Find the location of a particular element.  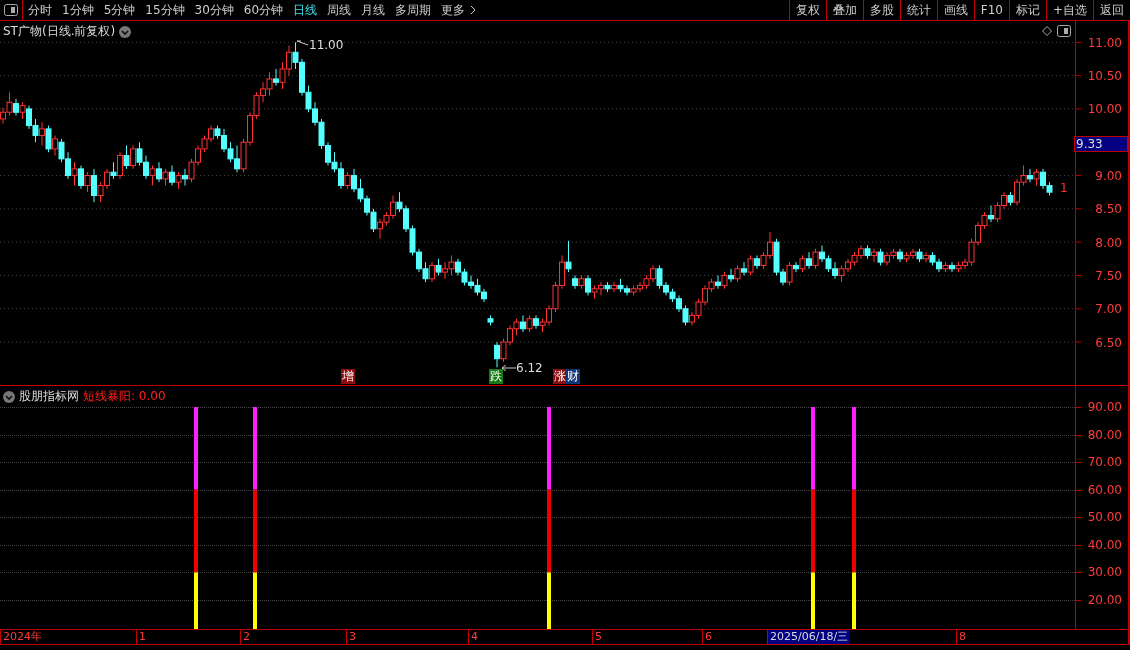

indicator-axis-label: 90.00 is located at coordinates (1104, 407).